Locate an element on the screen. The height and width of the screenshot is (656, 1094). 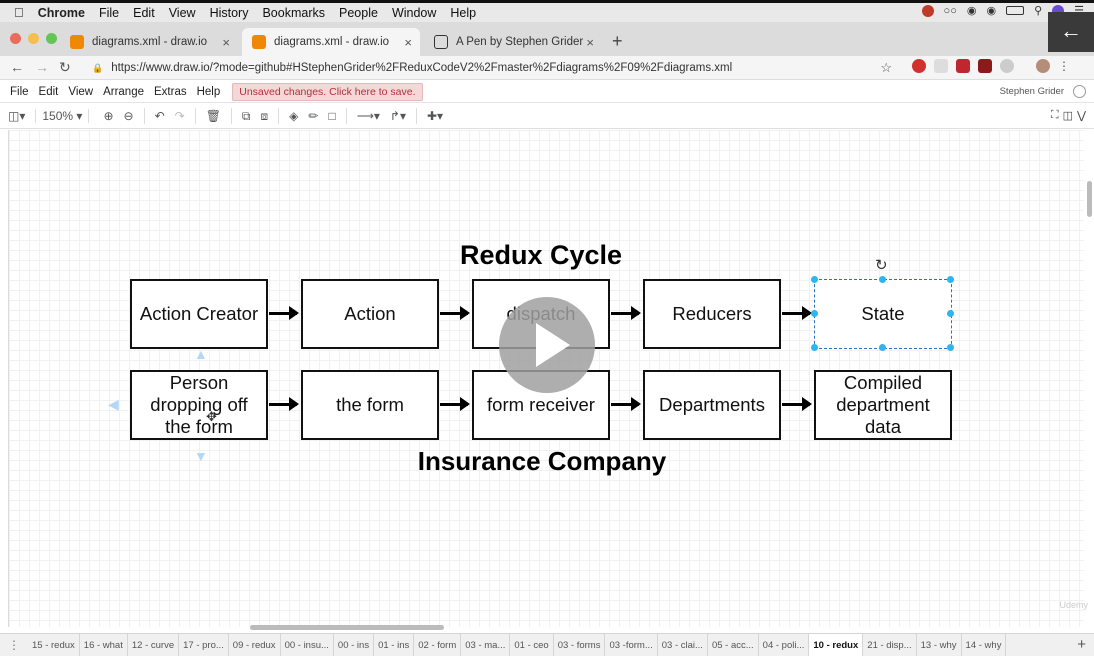
menu-people: People is located at coordinates (358, 13).